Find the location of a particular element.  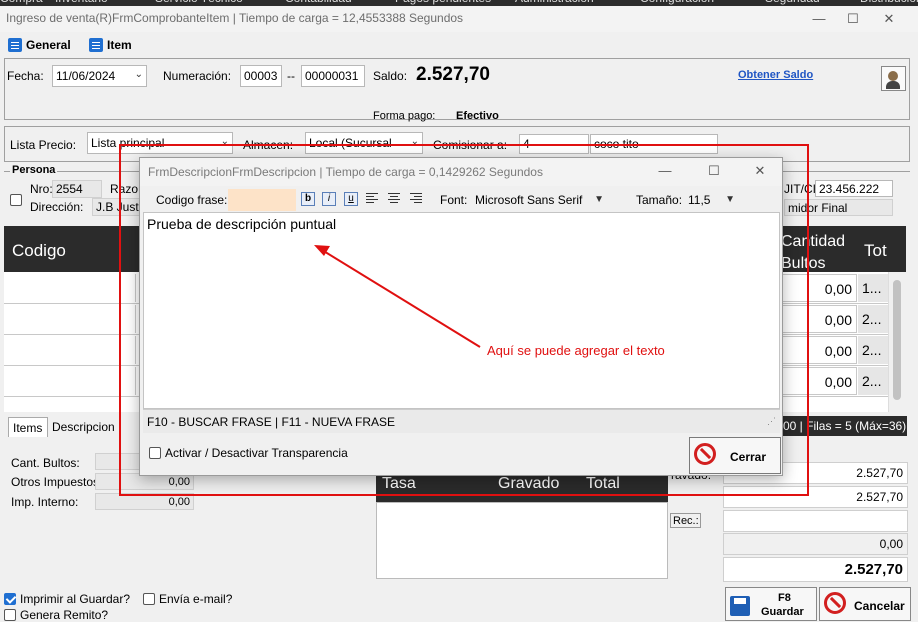

annotation-text: Aquí se puede agregar el texto is located at coordinates (576, 350).